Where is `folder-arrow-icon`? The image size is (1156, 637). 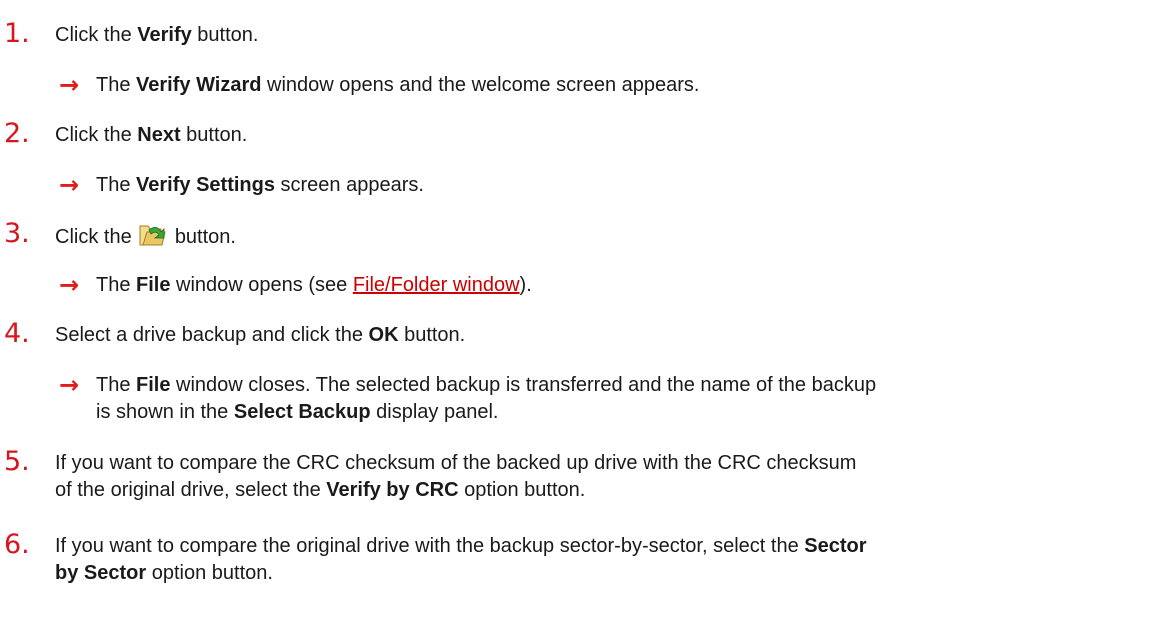 folder-arrow-icon is located at coordinates (153, 235).